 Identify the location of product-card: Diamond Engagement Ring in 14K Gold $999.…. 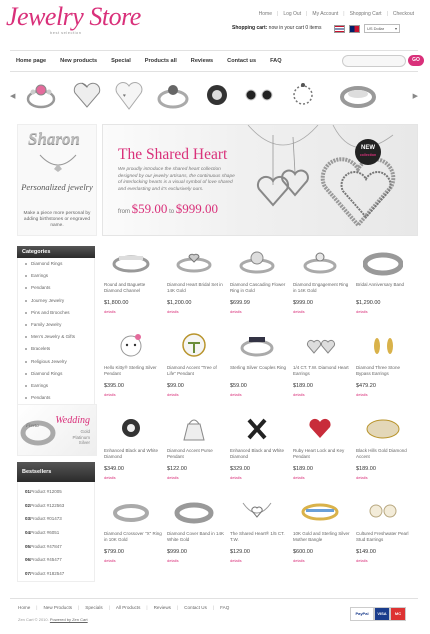
(321, 285).